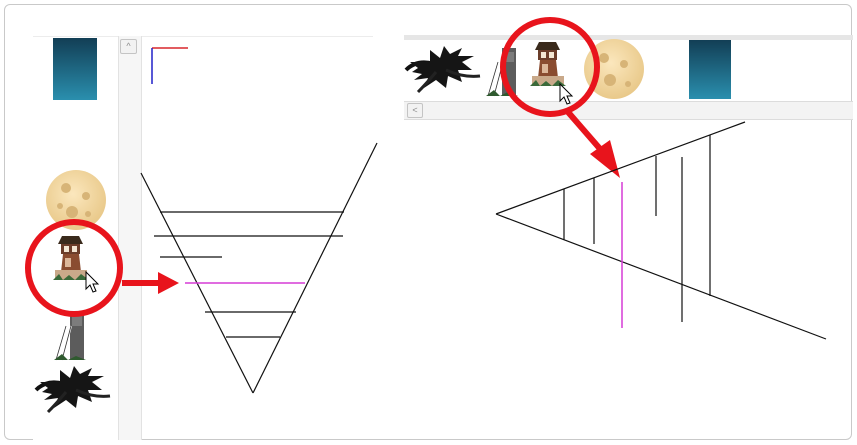 The height and width of the screenshot is (445, 857). What do you see at coordinates (92, 282) in the screenshot?
I see `left-cursor-icon` at bounding box center [92, 282].